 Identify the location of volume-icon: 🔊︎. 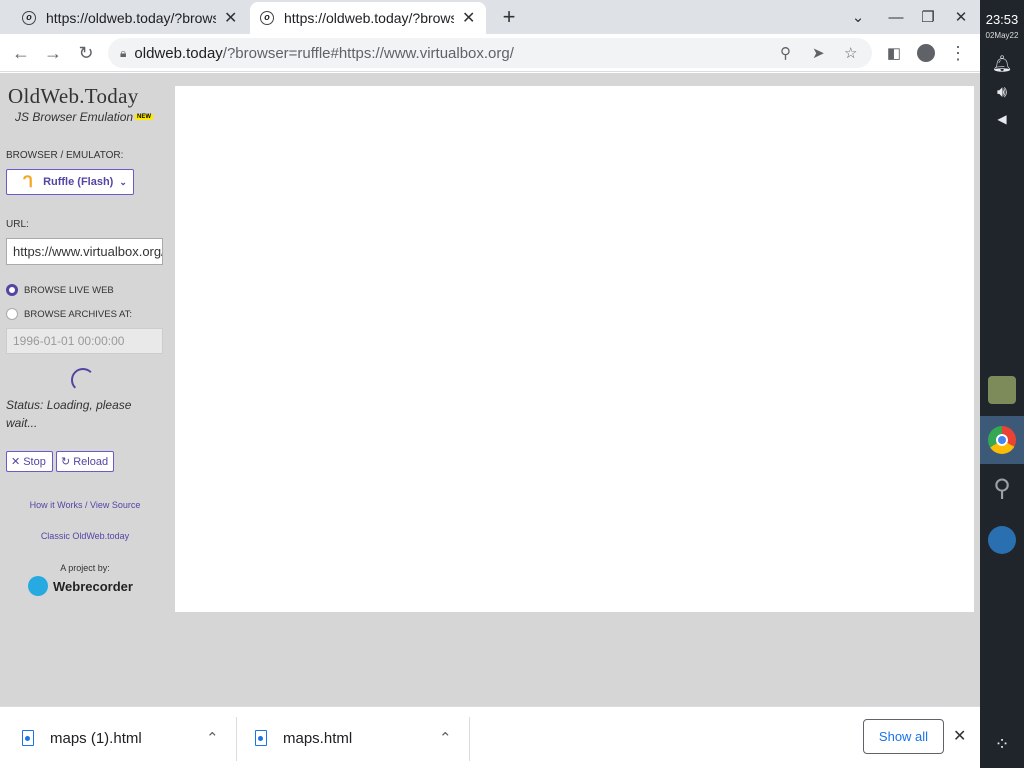
(1002, 93).